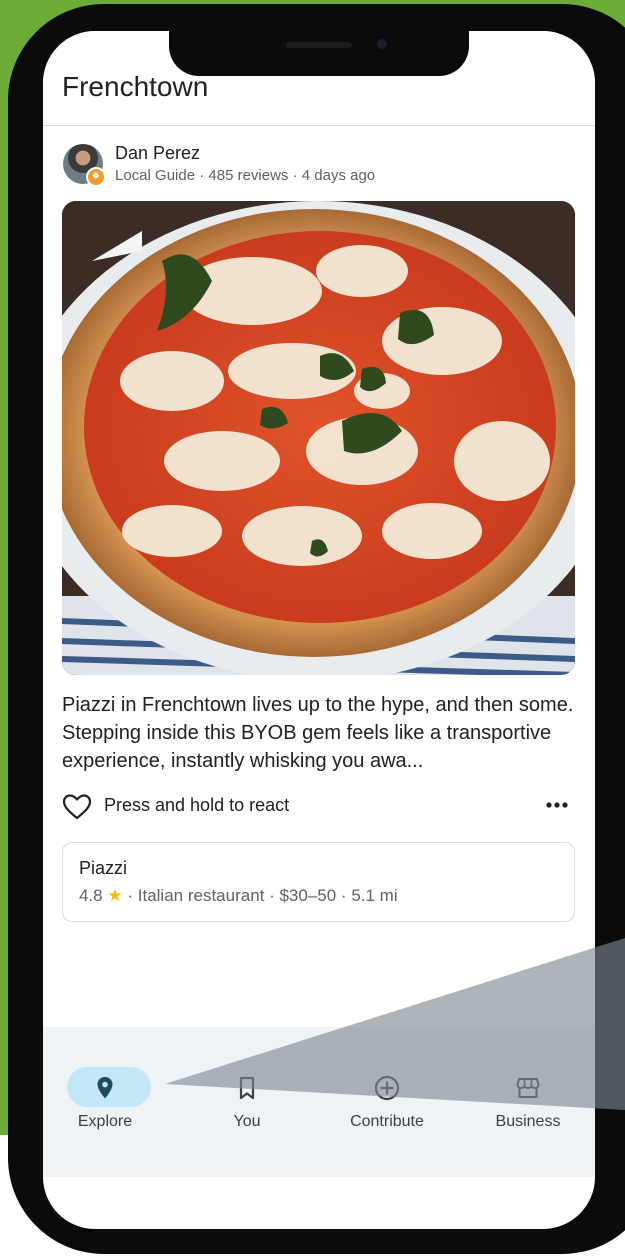 This screenshot has width=625, height=1256. What do you see at coordinates (135, 86) in the screenshot?
I see `page-title: Frenchtown` at bounding box center [135, 86].